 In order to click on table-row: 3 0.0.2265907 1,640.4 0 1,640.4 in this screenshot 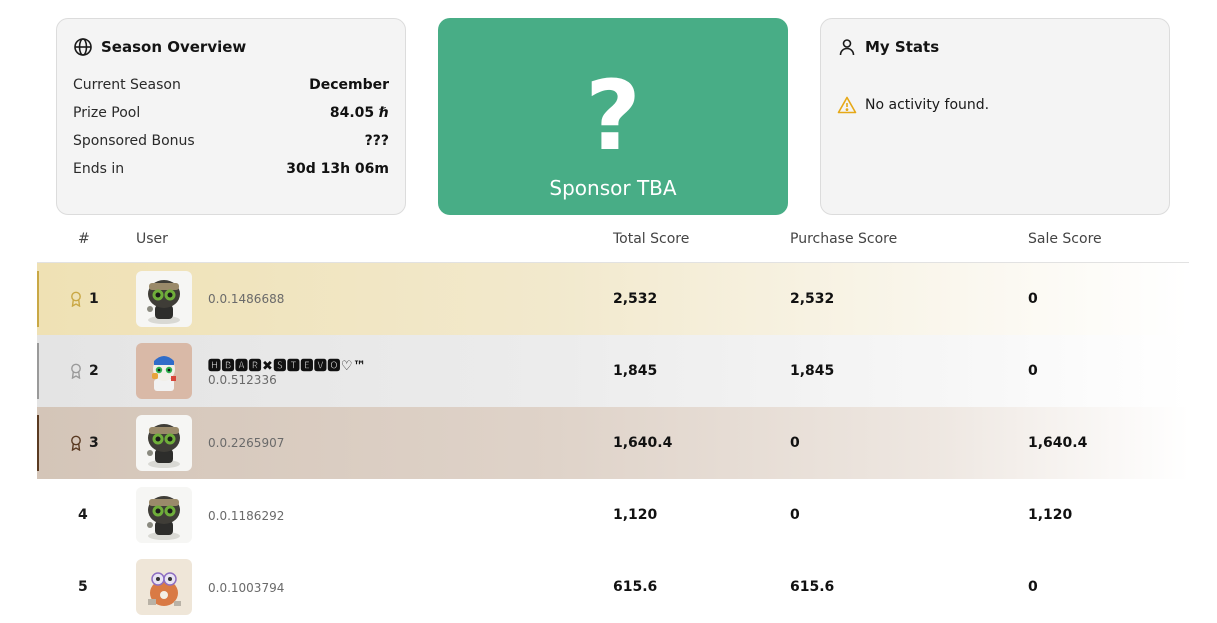, I will do `click(613, 443)`.